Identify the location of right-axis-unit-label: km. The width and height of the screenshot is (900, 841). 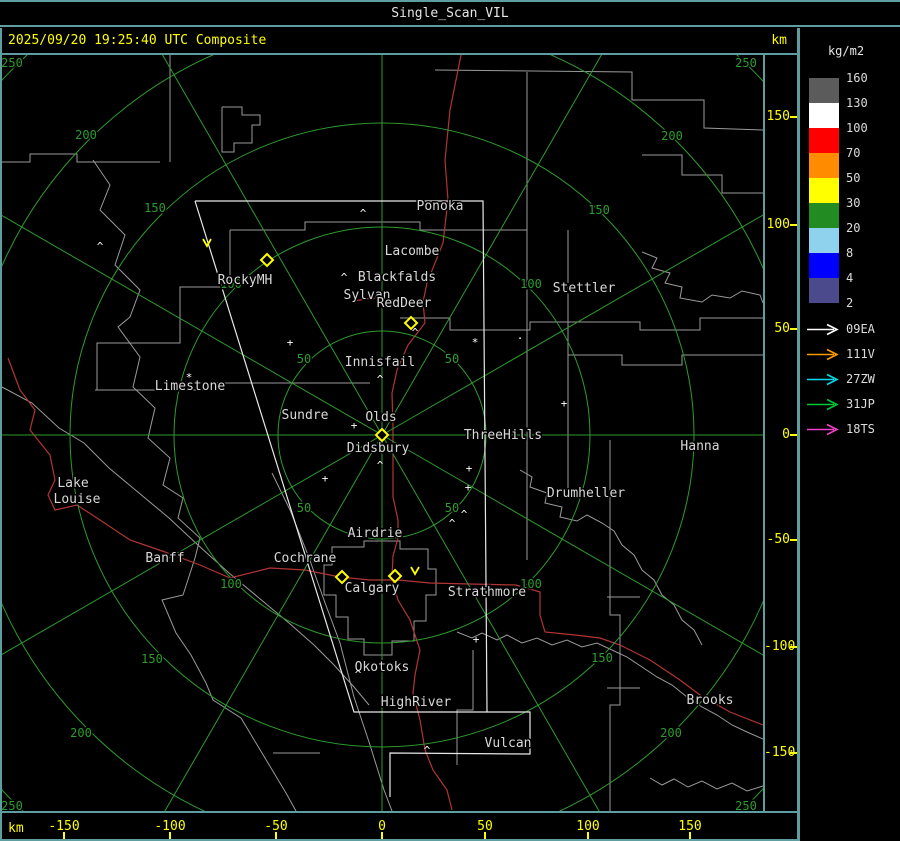
(779, 40).